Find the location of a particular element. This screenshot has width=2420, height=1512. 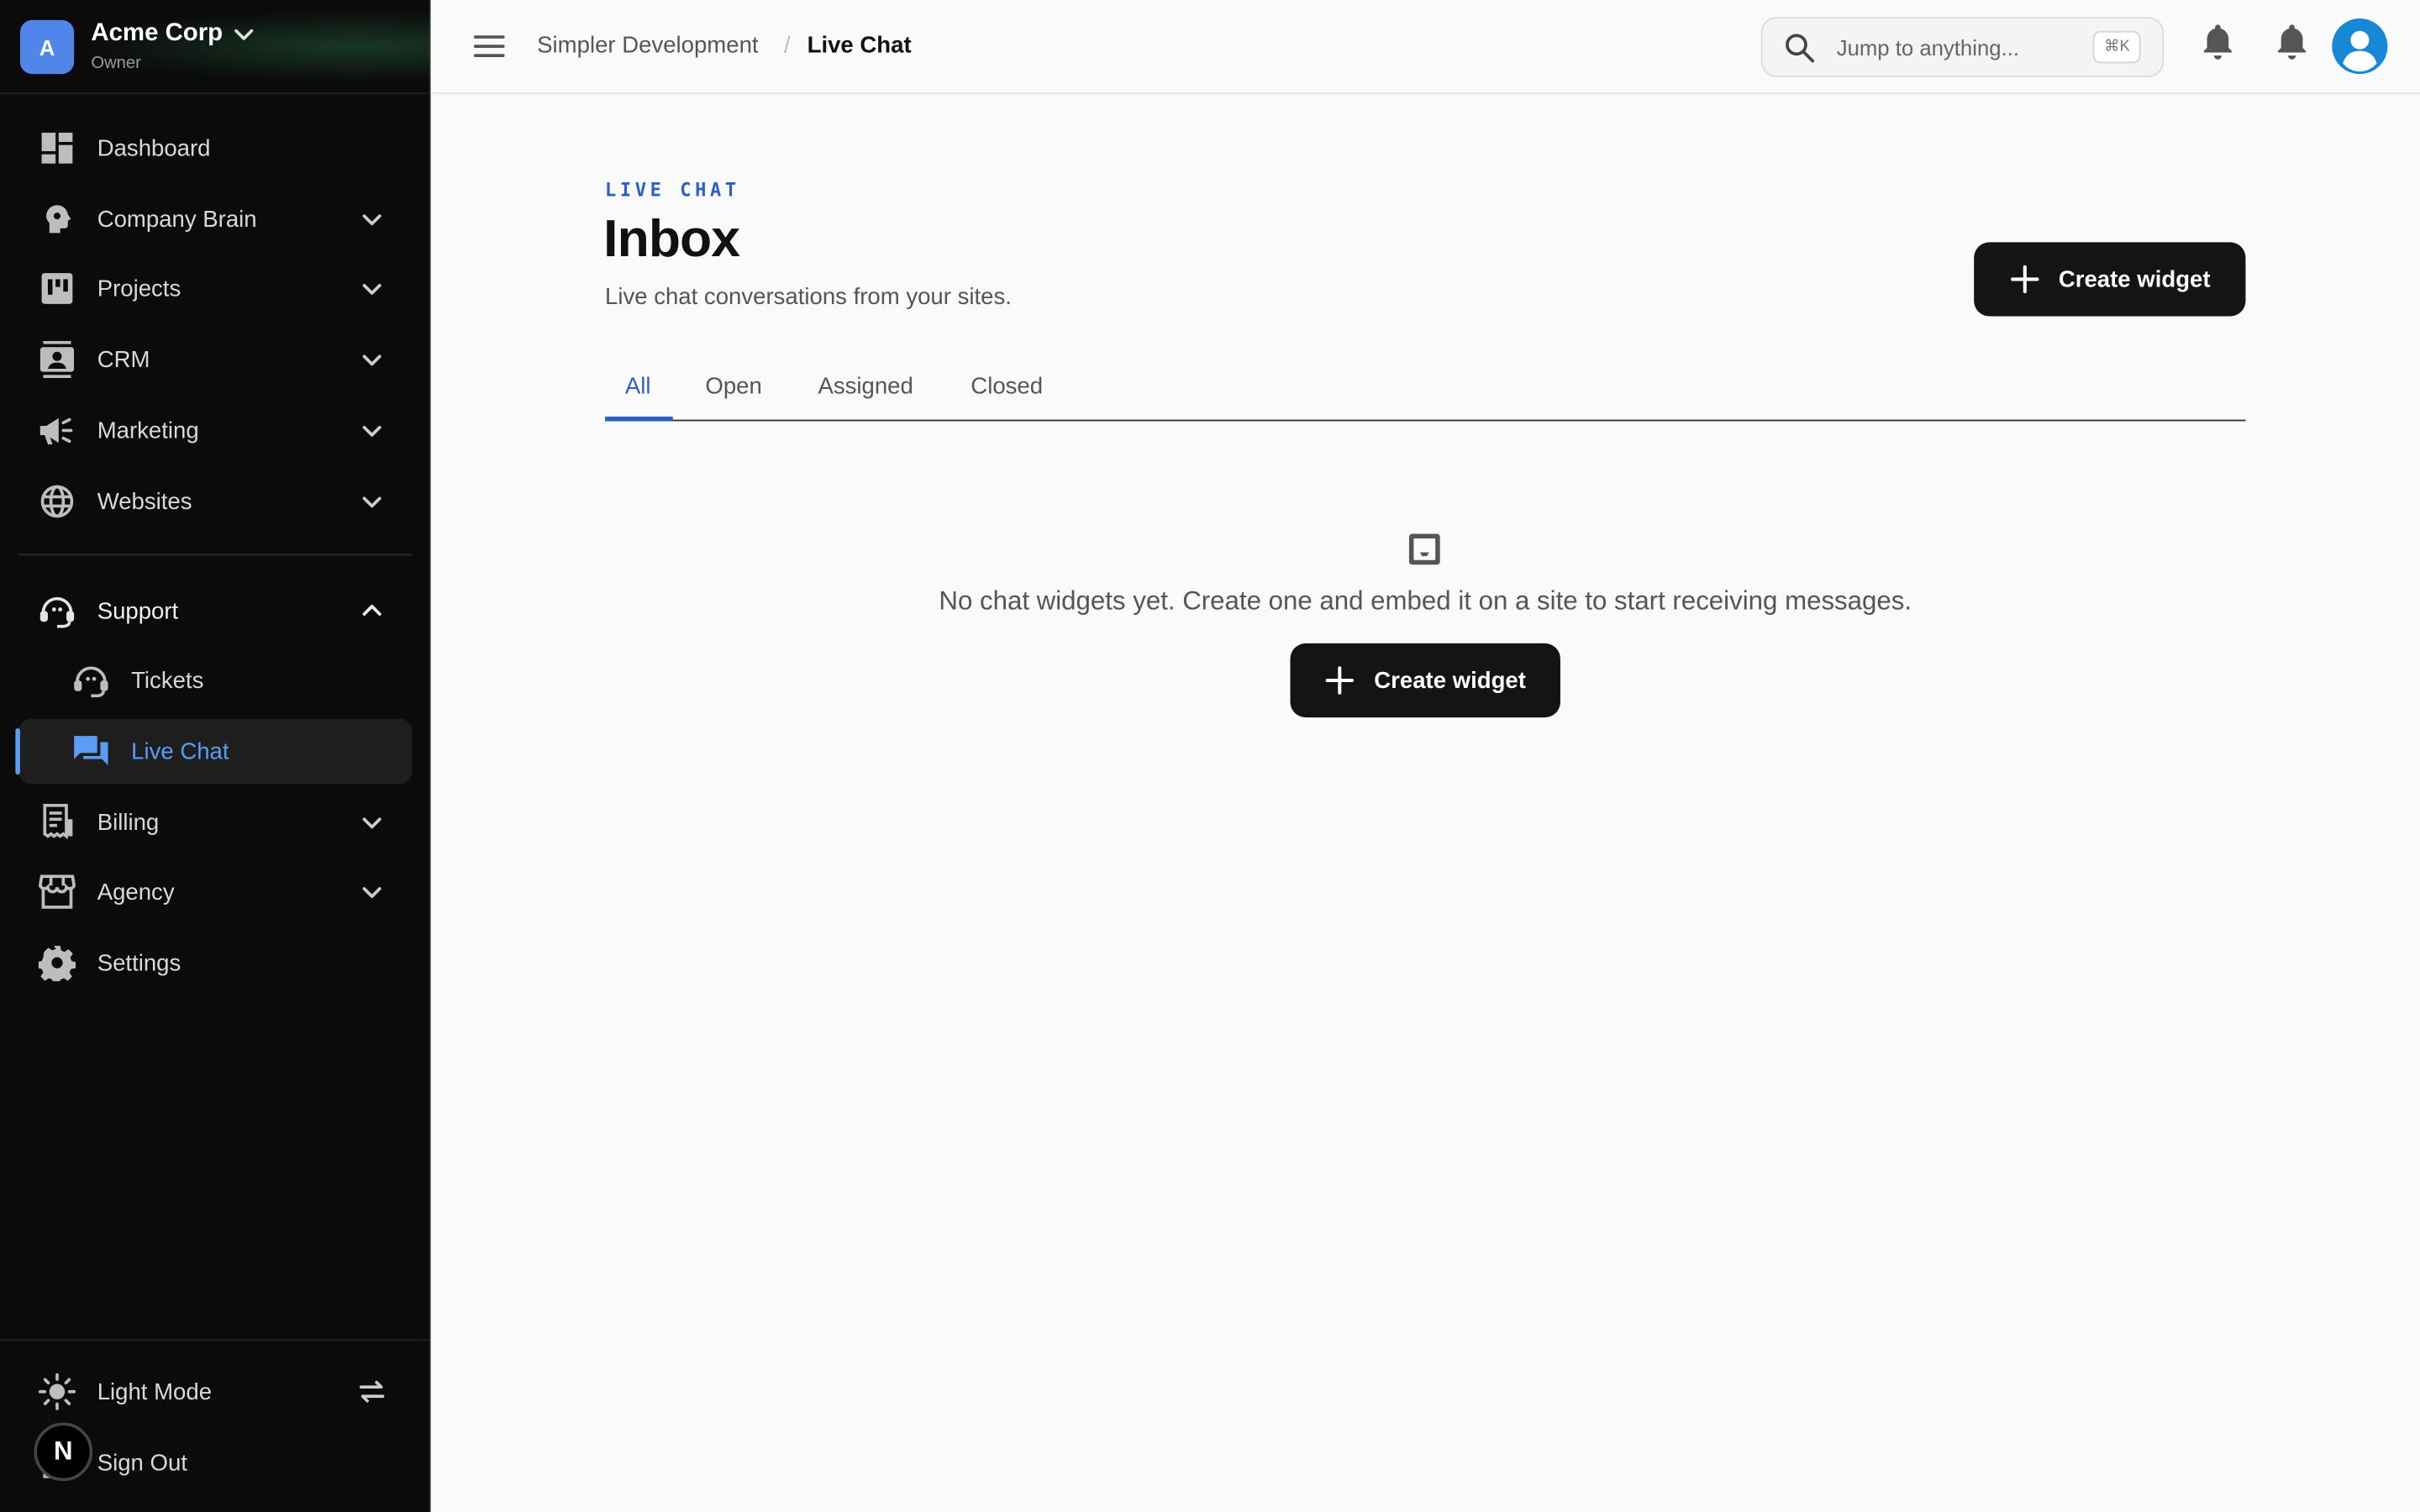

sidebar-item-websites: Websites is located at coordinates (215, 501).